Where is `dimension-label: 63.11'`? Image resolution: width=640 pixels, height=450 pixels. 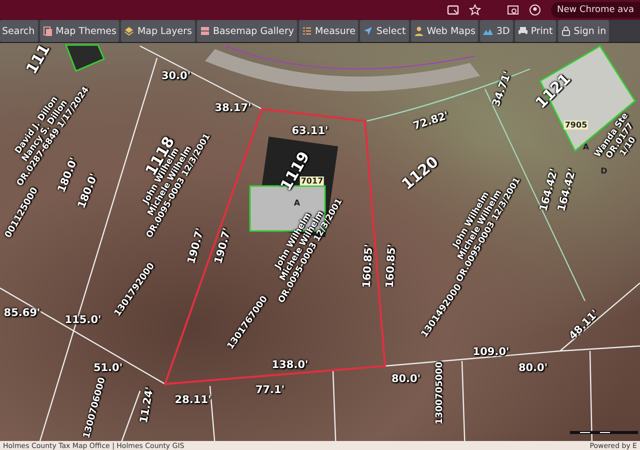
dimension-label: 63.11' is located at coordinates (310, 131).